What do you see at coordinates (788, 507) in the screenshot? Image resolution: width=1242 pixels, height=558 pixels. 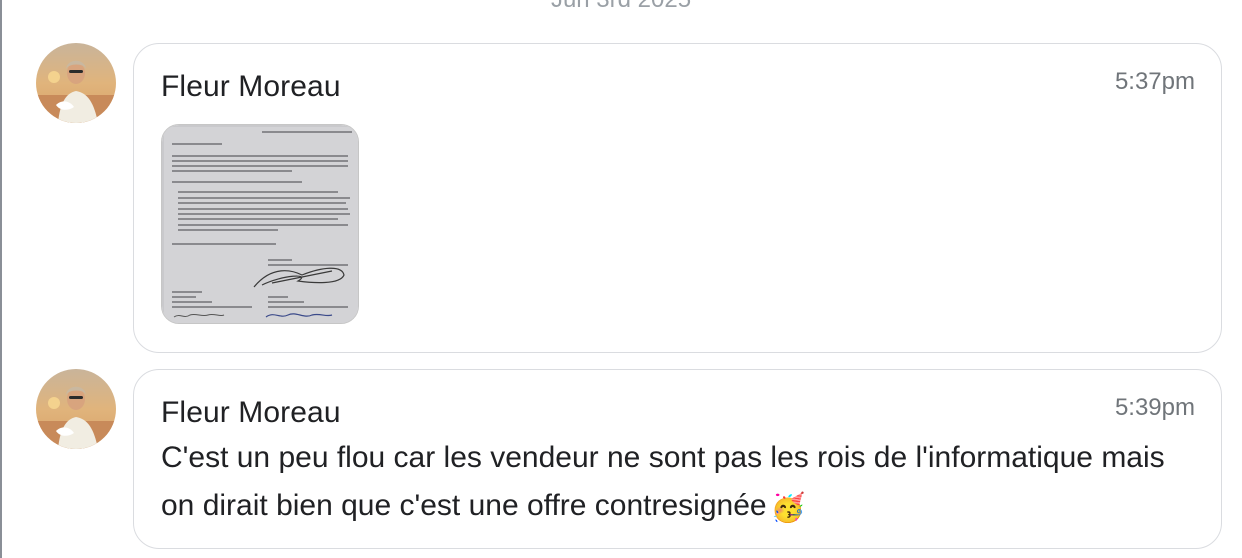 I see `partying-face-emoji: 🥳` at bounding box center [788, 507].